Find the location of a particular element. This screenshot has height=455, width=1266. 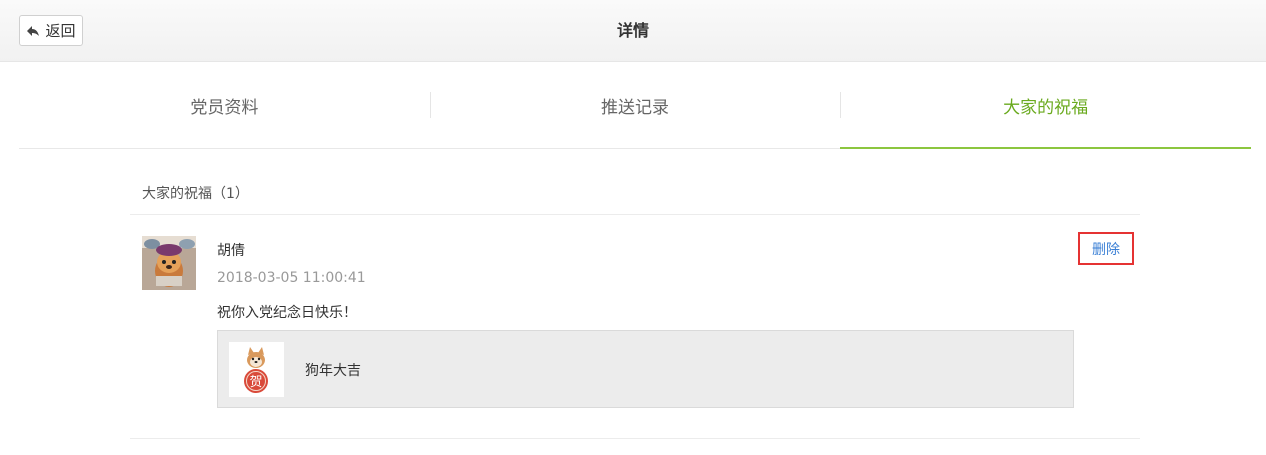

tab-push-records: 推送记录 is located at coordinates (635, 105).